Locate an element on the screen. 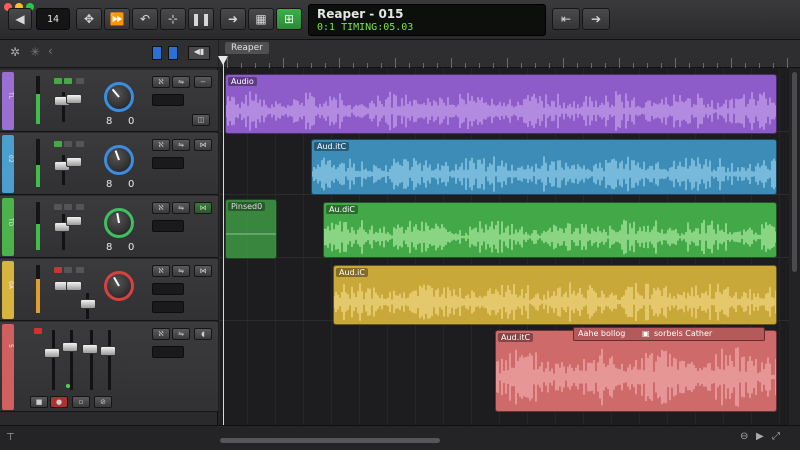  zoom-out-icon: ⊖ is located at coordinates (744, 436).